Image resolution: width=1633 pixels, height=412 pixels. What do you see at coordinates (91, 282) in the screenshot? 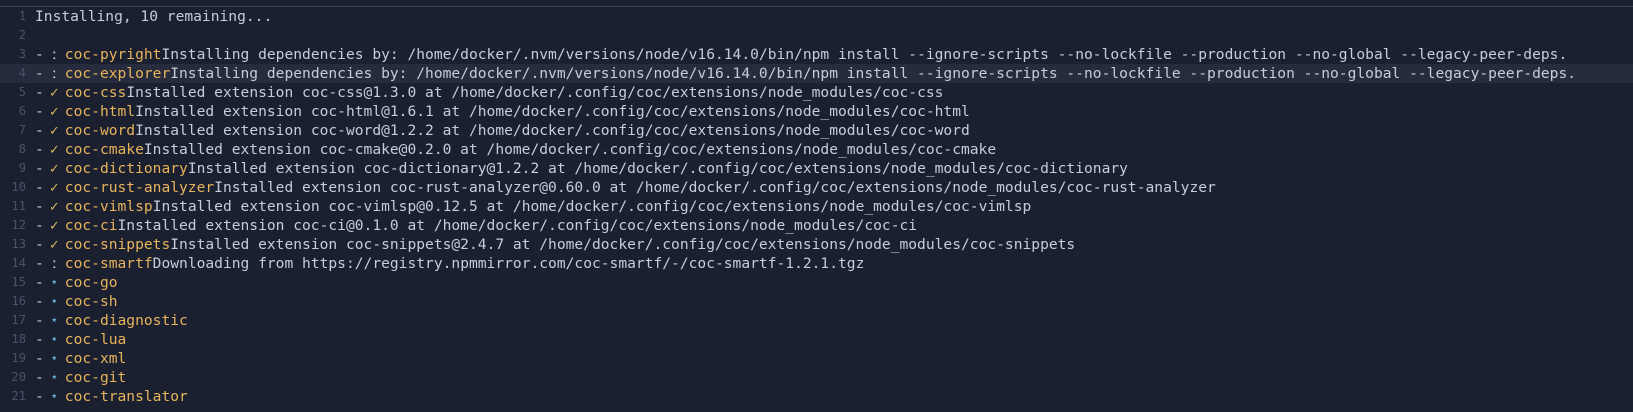
I see `extension-name: coc-go` at bounding box center [91, 282].